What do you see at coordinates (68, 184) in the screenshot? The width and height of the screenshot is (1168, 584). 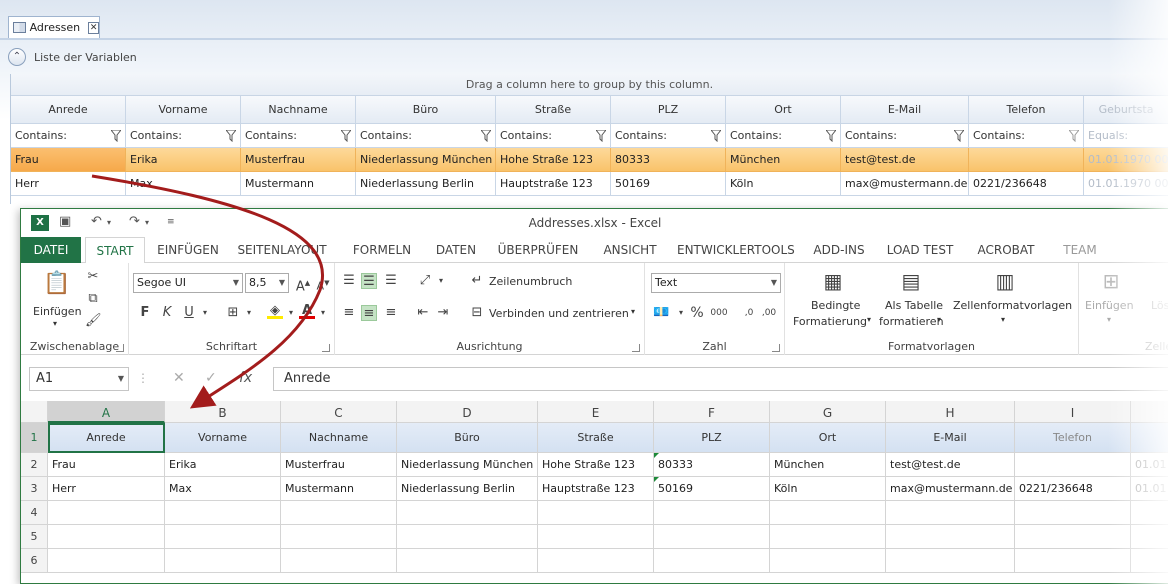 I see `grid-cell: Herr` at bounding box center [68, 184].